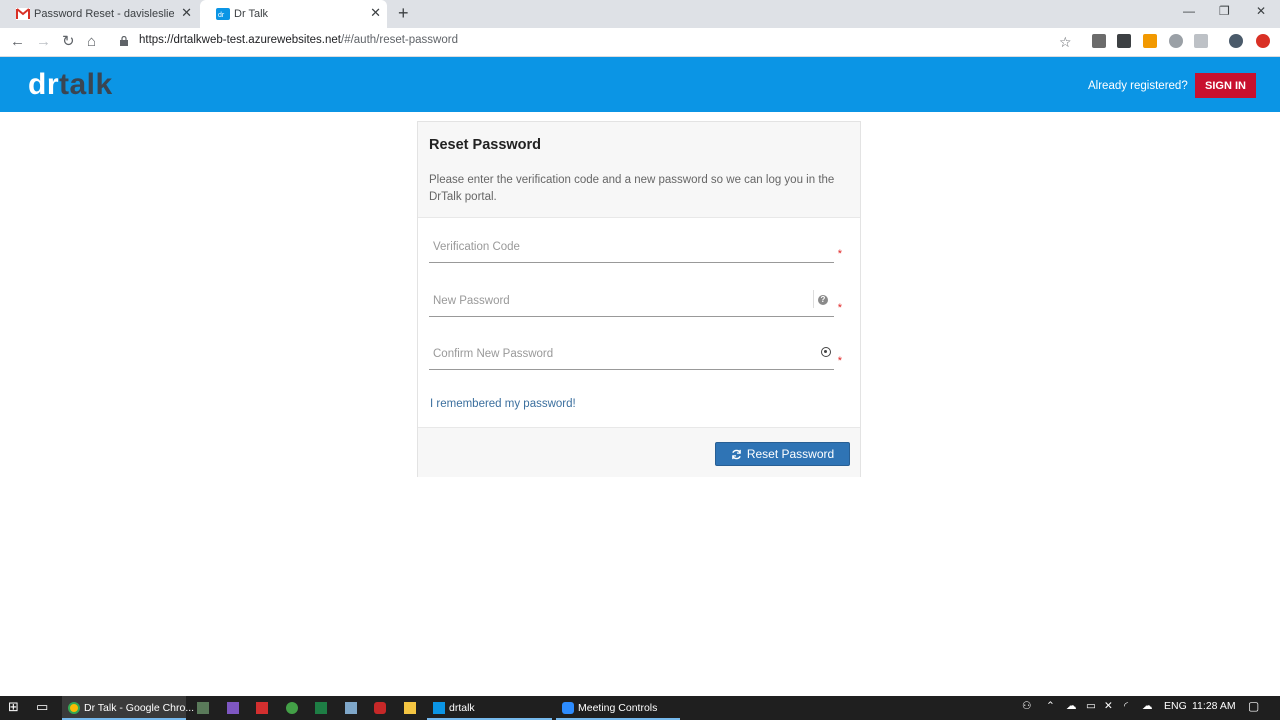  I want to click on drtalk-icon, so click(439, 708).